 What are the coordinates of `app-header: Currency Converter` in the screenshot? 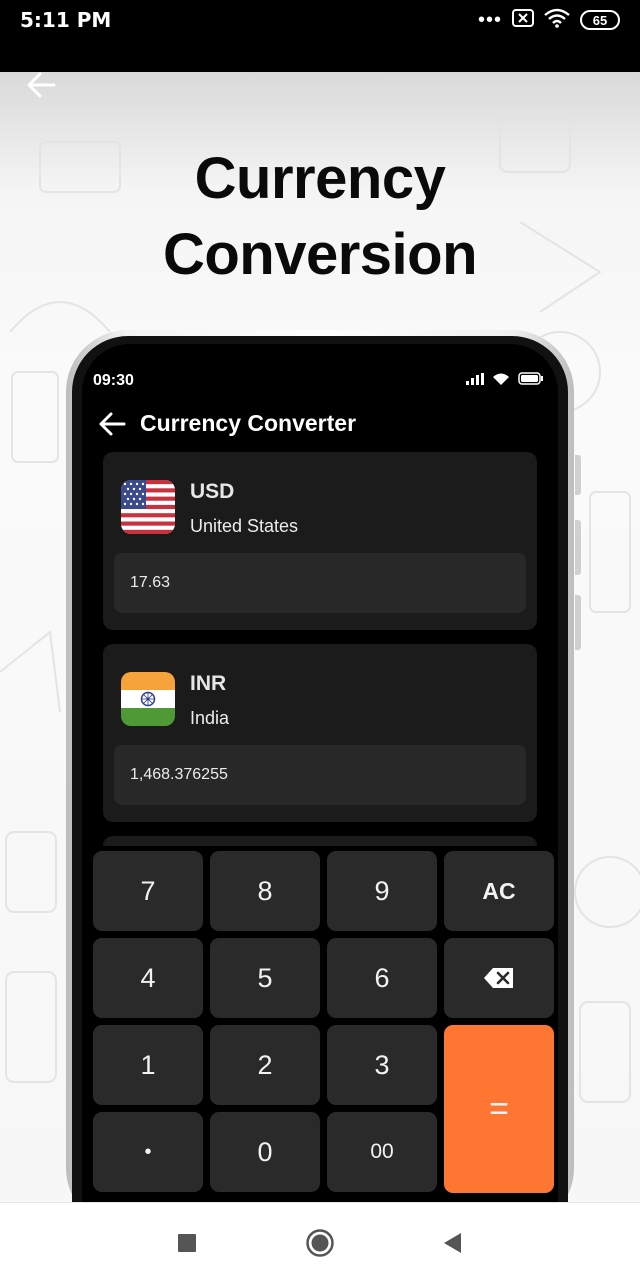 It's located at (227, 423).